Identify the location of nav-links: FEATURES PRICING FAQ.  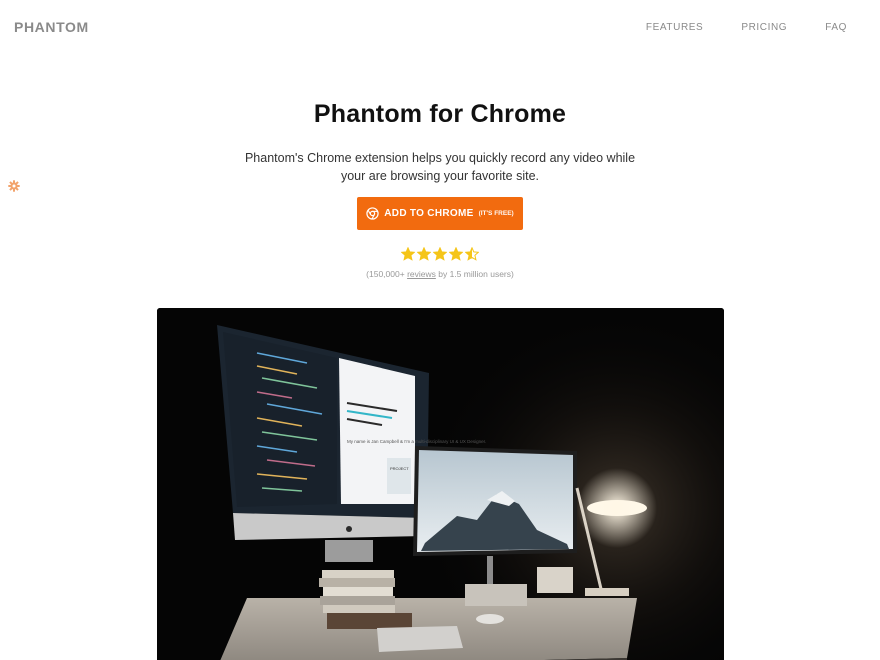
(746, 27).